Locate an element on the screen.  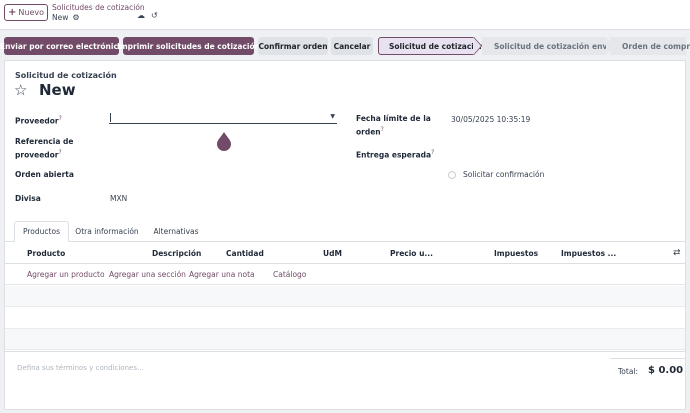
vendor-label: Proveedor? is located at coordinates (38, 120).